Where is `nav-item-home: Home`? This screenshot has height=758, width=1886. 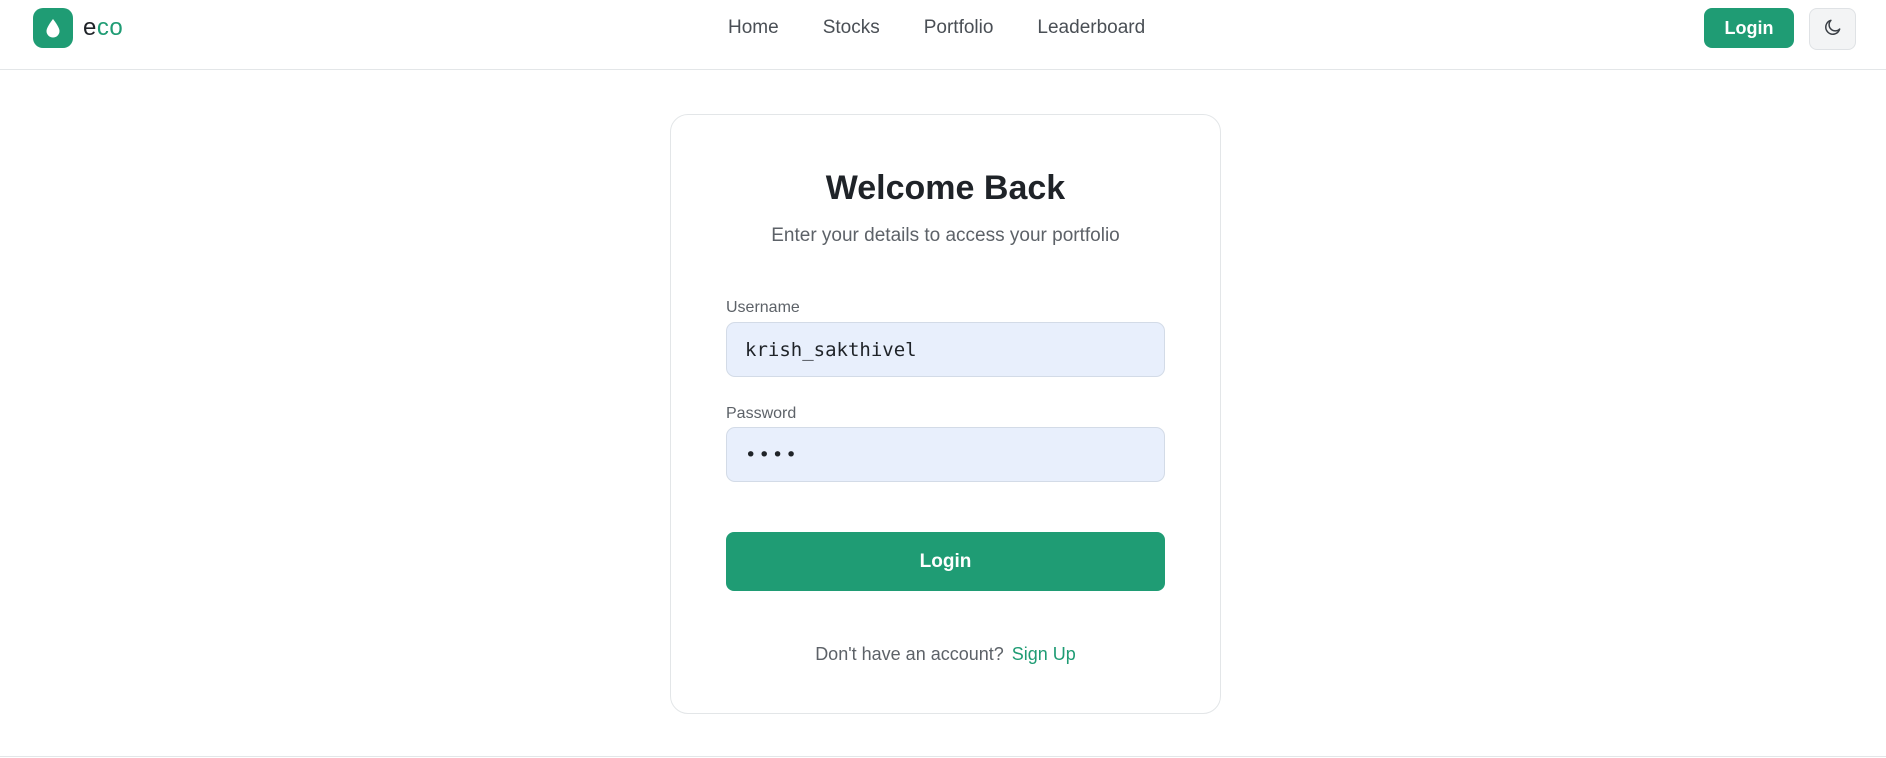
nav-item-home: Home is located at coordinates (753, 28).